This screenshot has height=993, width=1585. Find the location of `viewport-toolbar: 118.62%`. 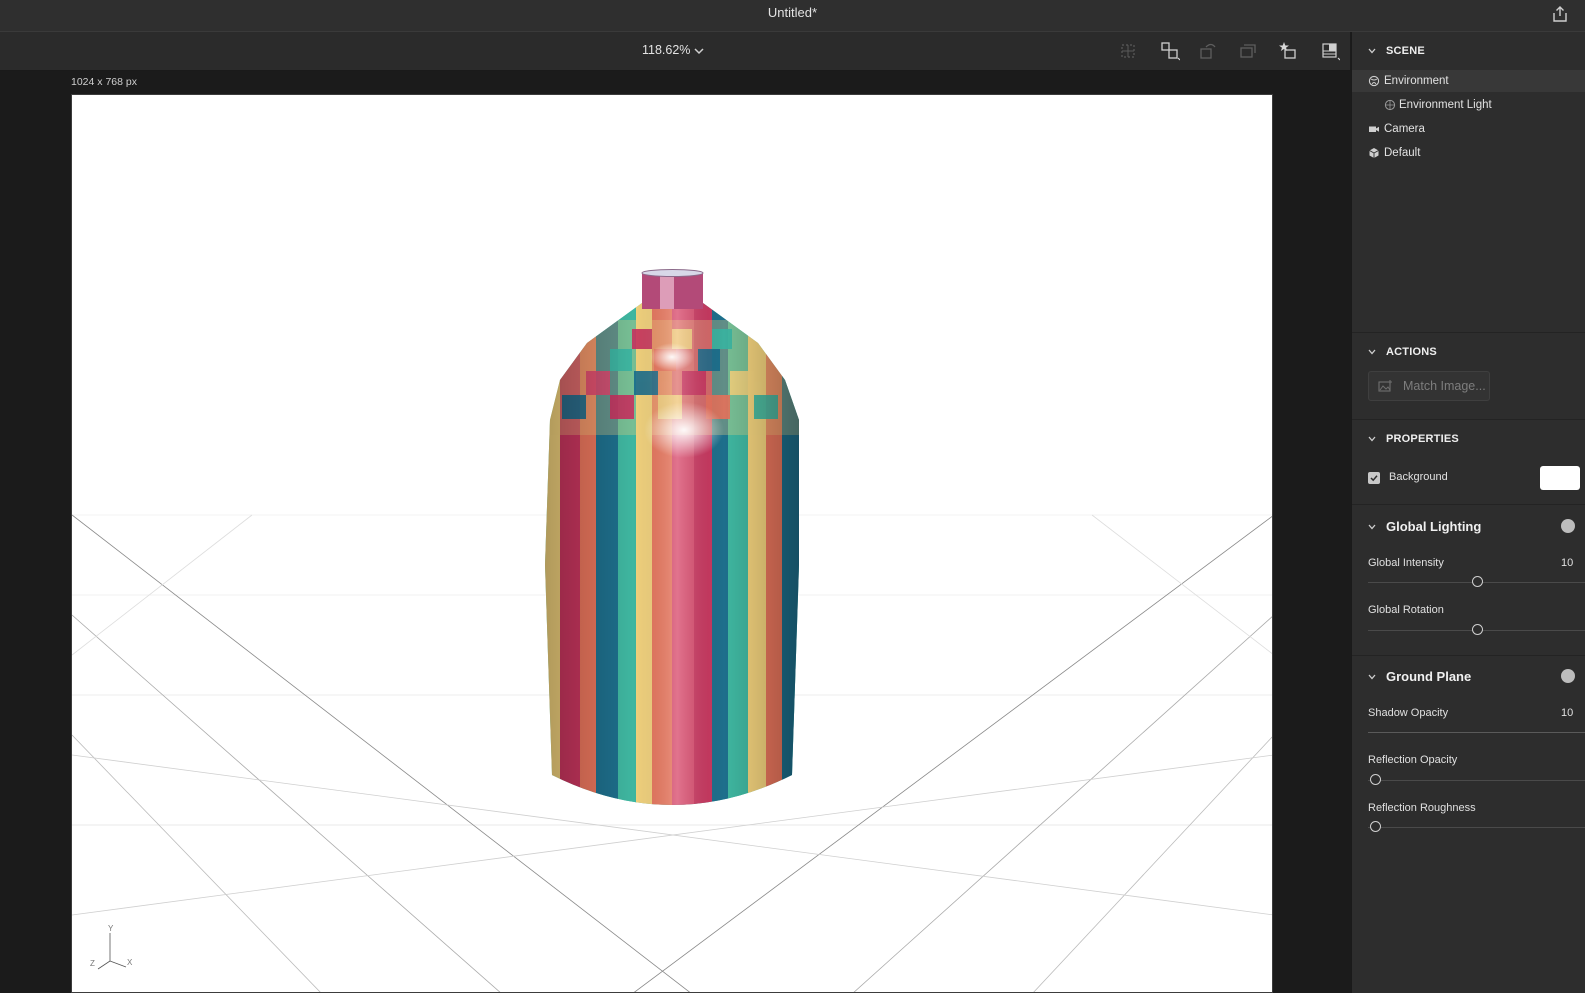

viewport-toolbar: 118.62% is located at coordinates (675, 51).